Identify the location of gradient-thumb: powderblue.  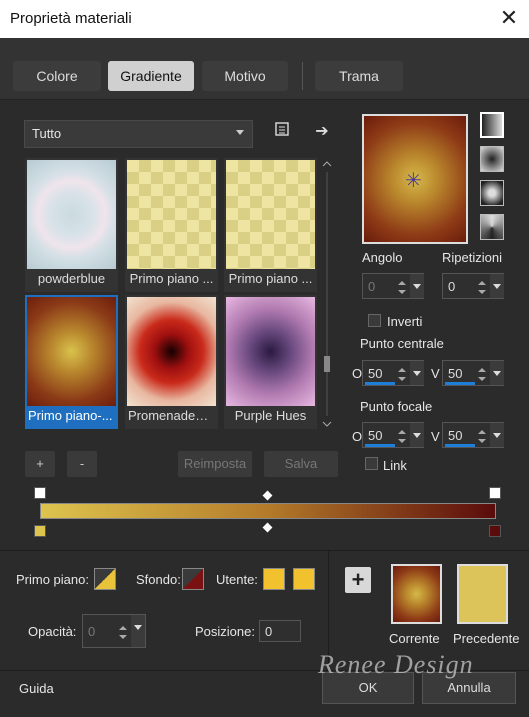
(71, 225).